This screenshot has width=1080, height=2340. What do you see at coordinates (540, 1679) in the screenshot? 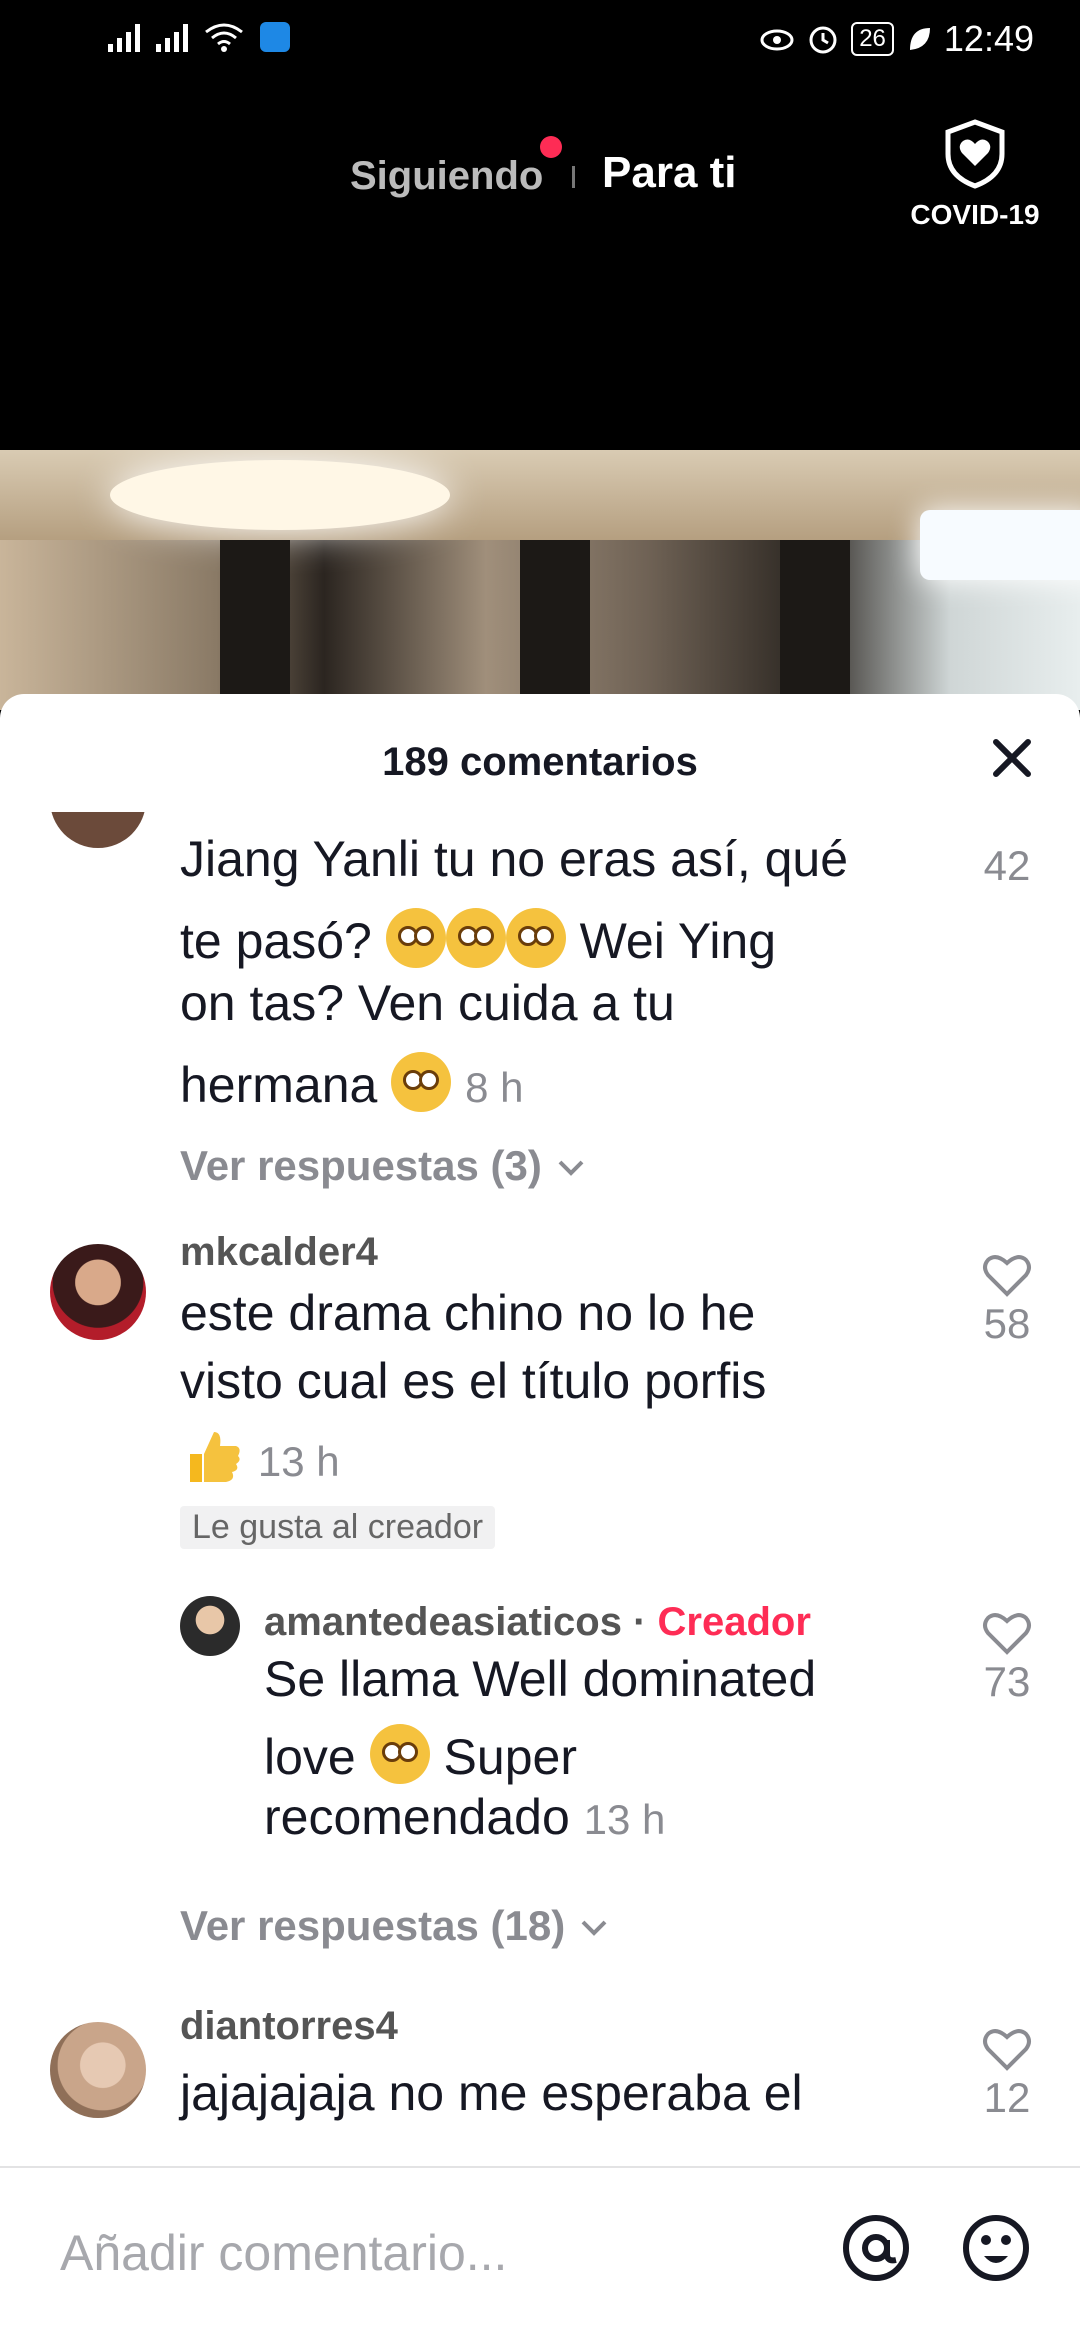
I see `reply-text-line: Se llama Well dominated` at bounding box center [540, 1679].